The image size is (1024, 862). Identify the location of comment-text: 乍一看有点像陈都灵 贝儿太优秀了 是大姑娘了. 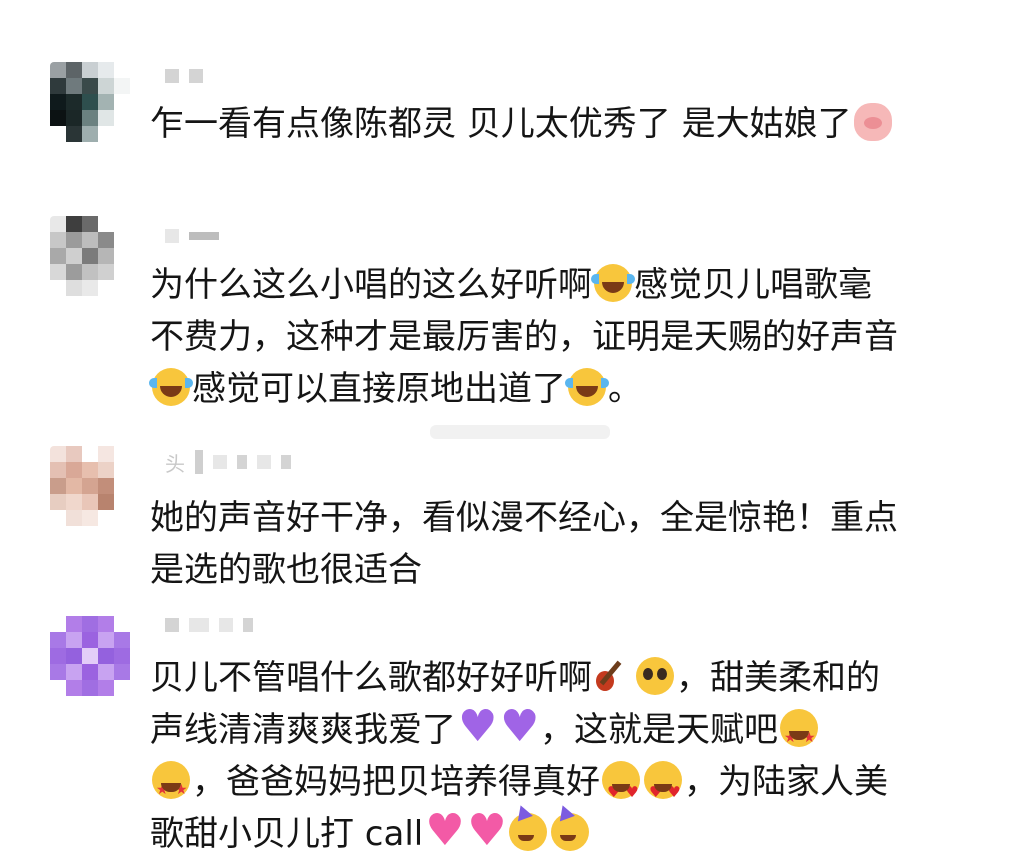
(565, 124).